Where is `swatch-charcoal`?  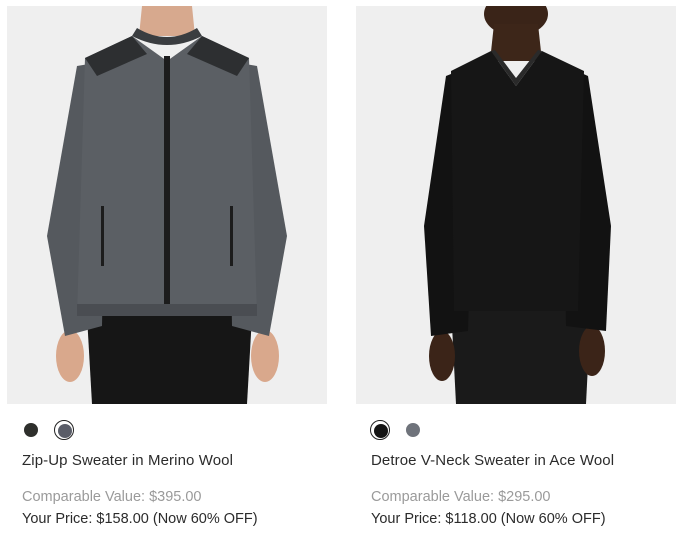 swatch-charcoal is located at coordinates (31, 430).